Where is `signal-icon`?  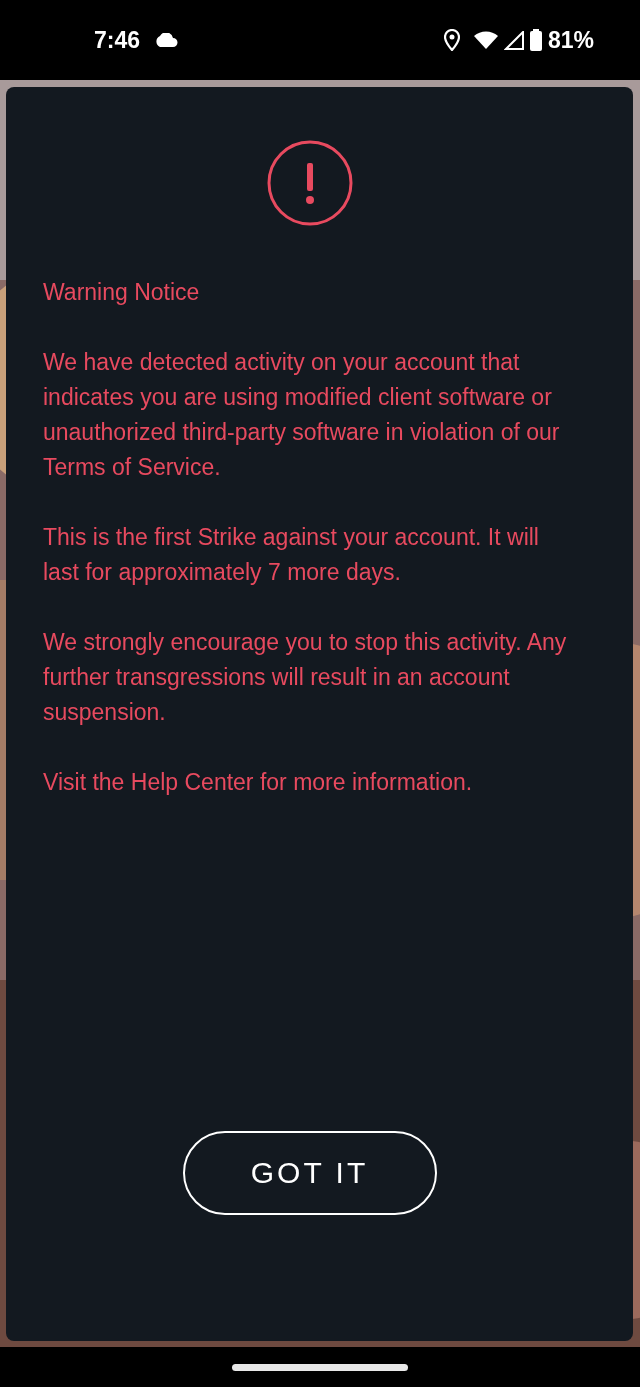 signal-icon is located at coordinates (513, 40).